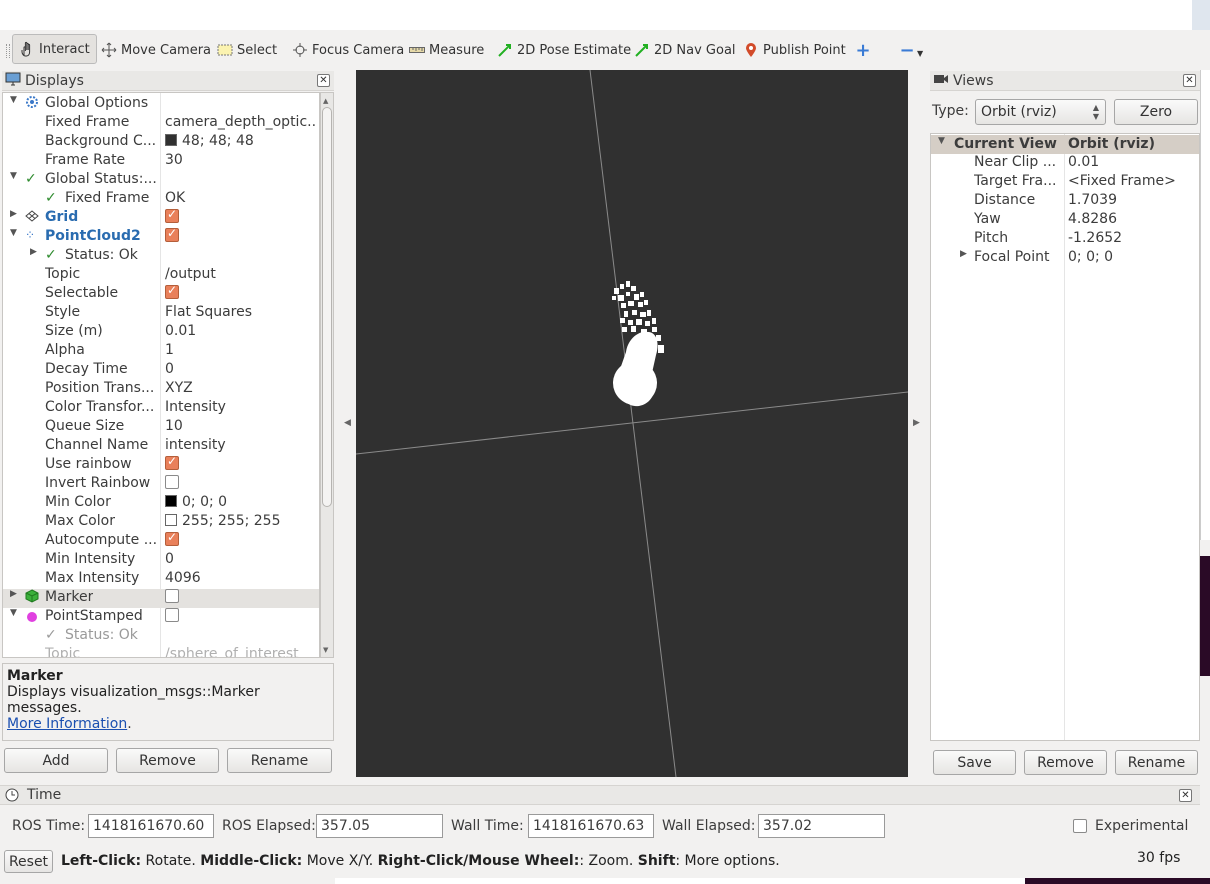 Image resolution: width=1210 pixels, height=884 pixels. What do you see at coordinates (564, 50) in the screenshot?
I see `tool-2d-pose-estimate: 2D Pose Estimate` at bounding box center [564, 50].